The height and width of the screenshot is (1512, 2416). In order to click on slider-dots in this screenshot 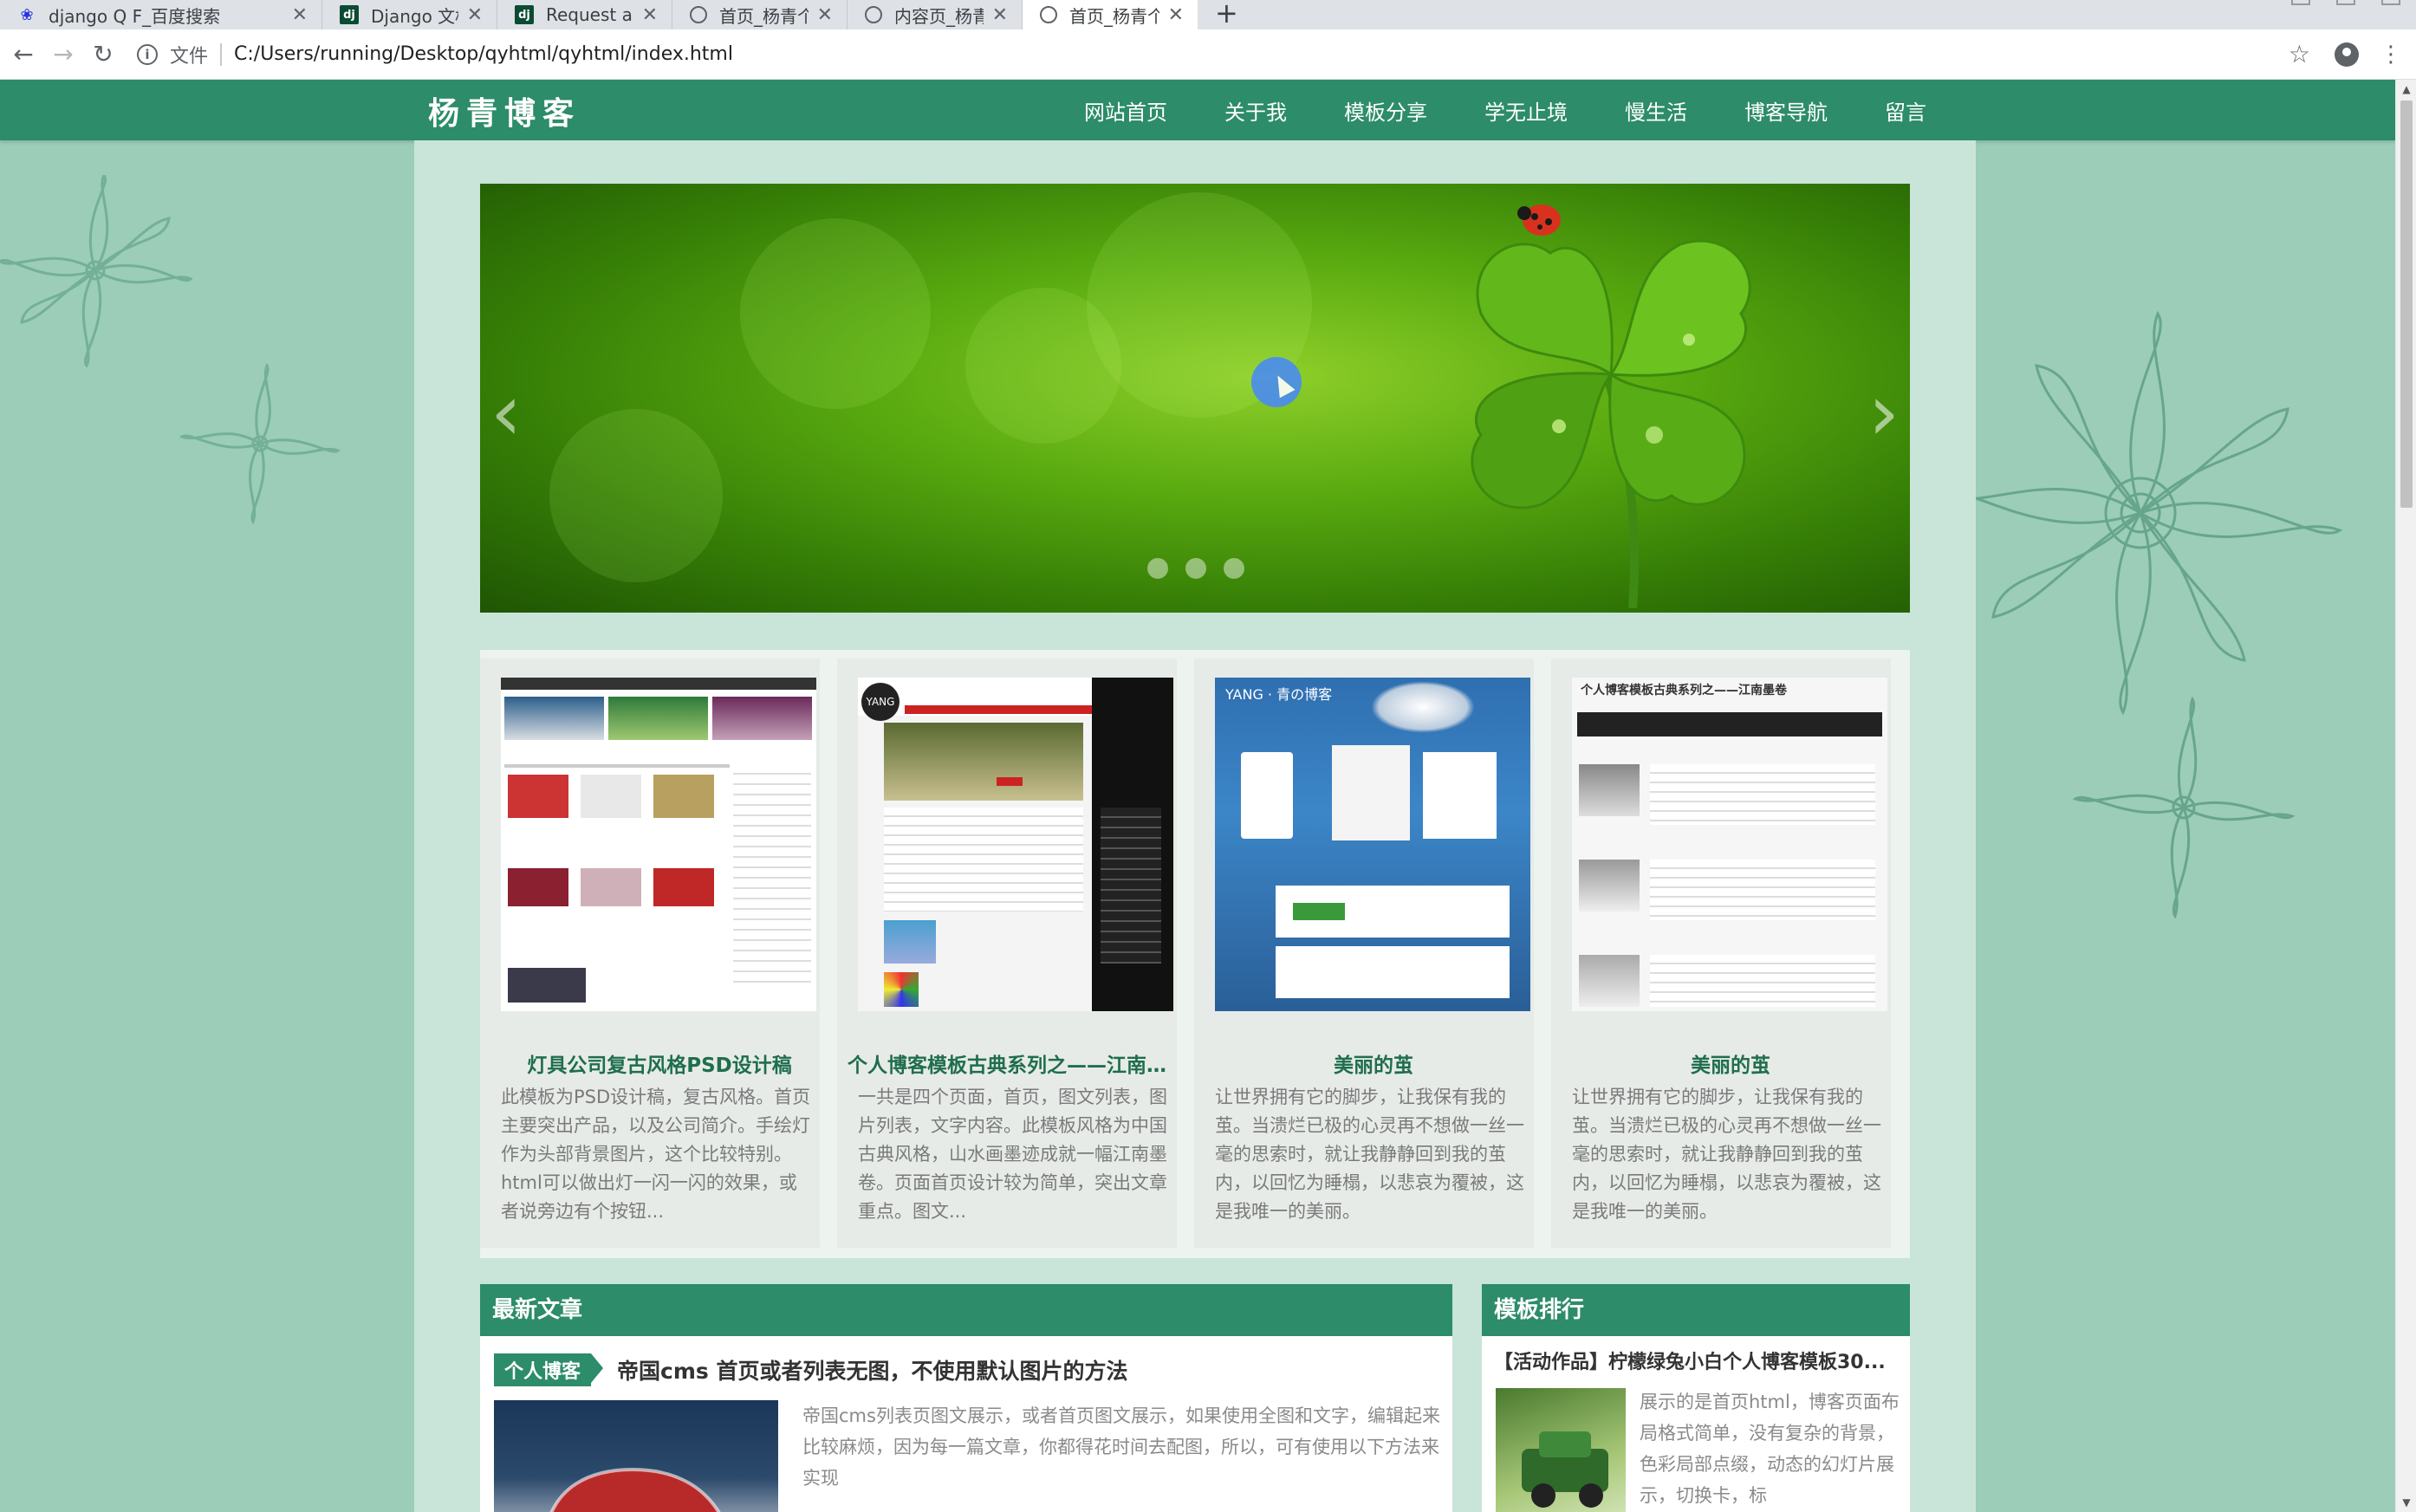, I will do `click(1195, 568)`.